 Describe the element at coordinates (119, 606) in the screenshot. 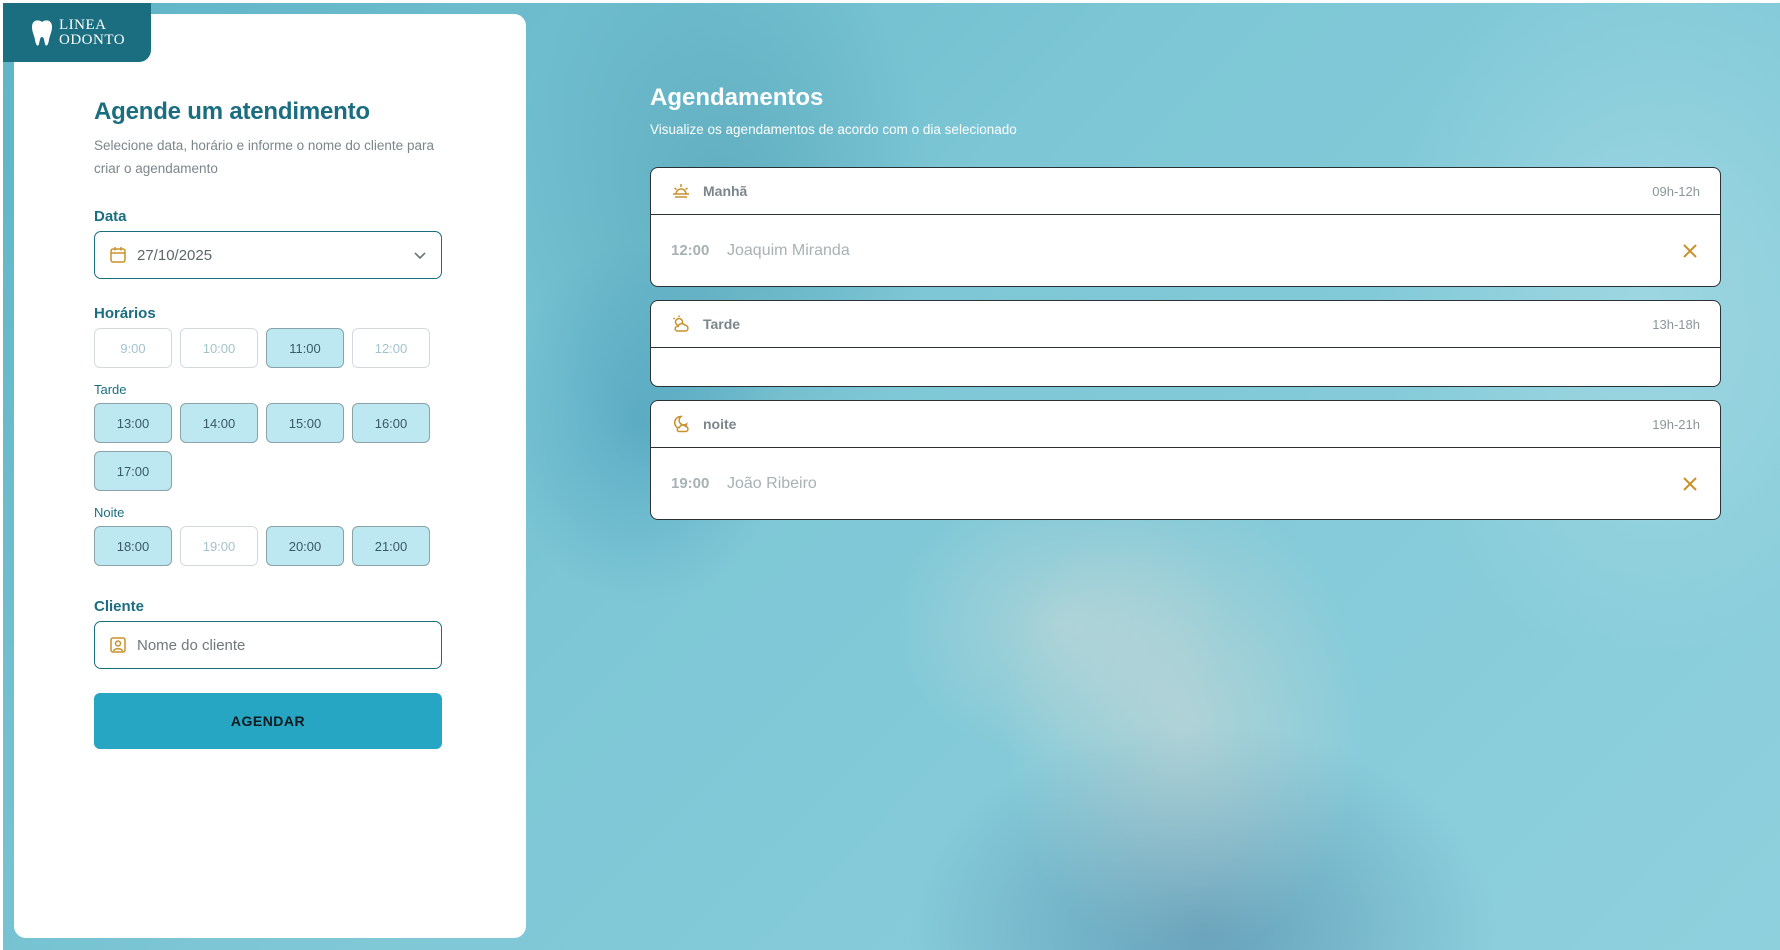

I see `client-label: Cliente` at that location.